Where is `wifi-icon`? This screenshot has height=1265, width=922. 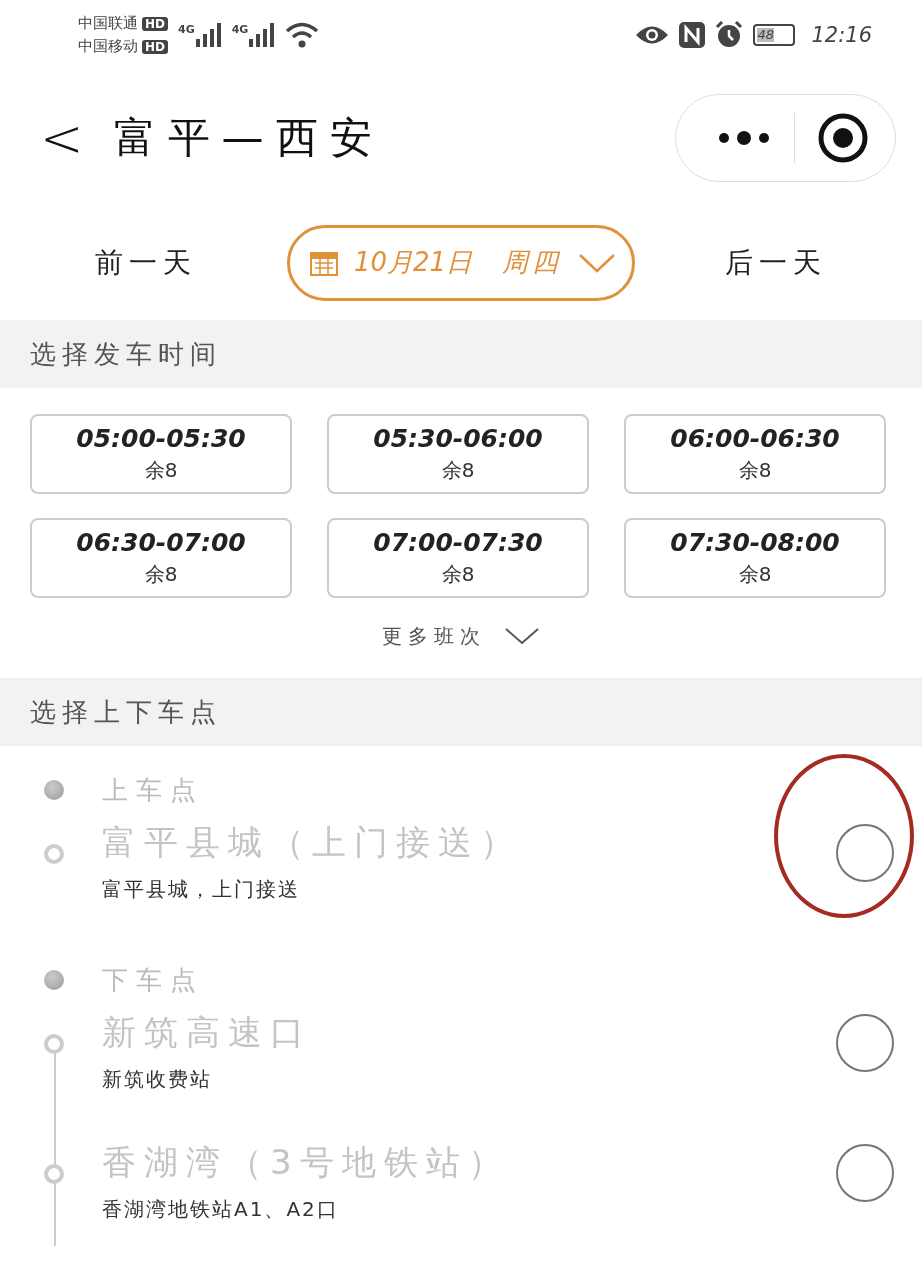 wifi-icon is located at coordinates (302, 35).